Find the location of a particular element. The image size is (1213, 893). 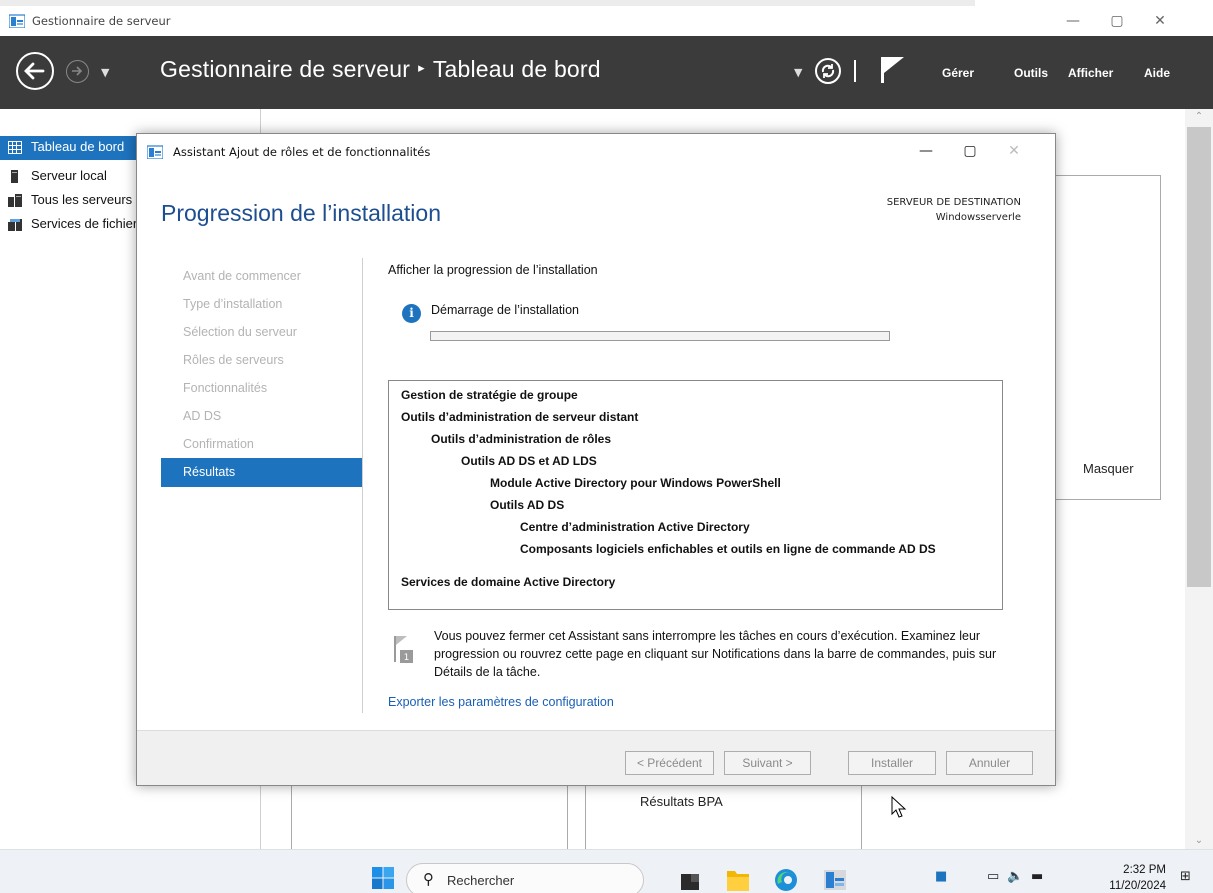

list-item: Services de domaine Active Directory is located at coordinates (508, 582).